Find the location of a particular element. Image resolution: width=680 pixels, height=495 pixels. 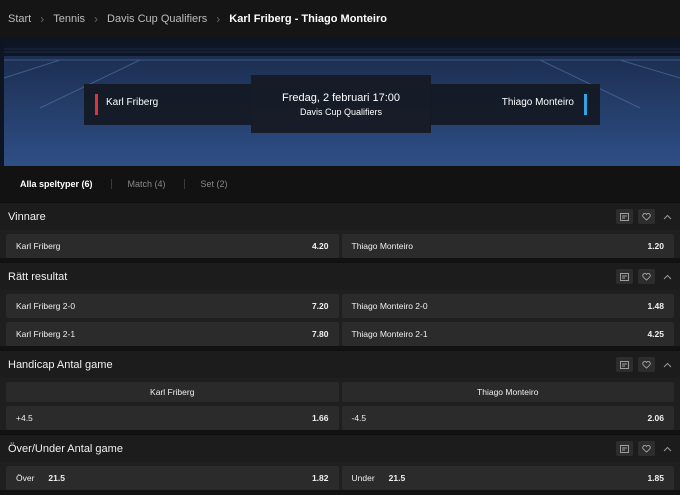

breadcrumb-event: Karl Friberg - Thiago Monteiro is located at coordinates (308, 19).